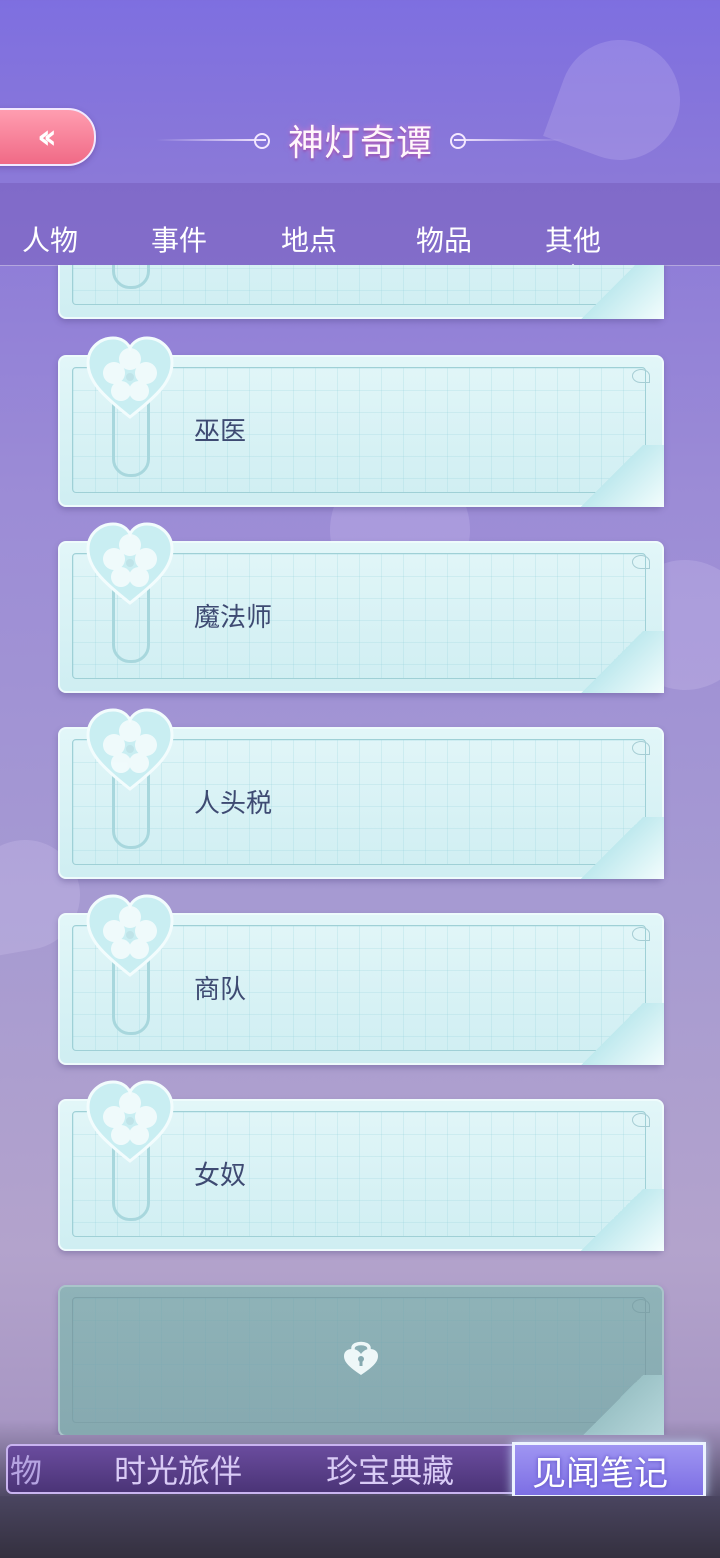 This screenshot has width=720, height=1558. What do you see at coordinates (361, 1165) in the screenshot?
I see `entry-card: 女奴` at bounding box center [361, 1165].